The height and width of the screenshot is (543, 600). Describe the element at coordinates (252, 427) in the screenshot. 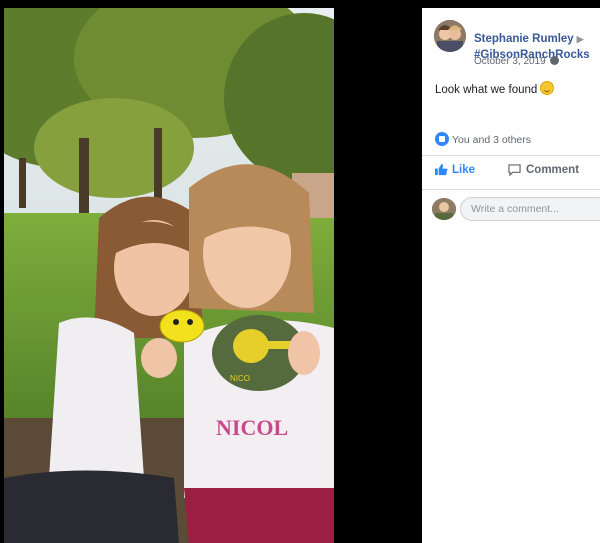

I see `shirt-text: NICOL` at that location.